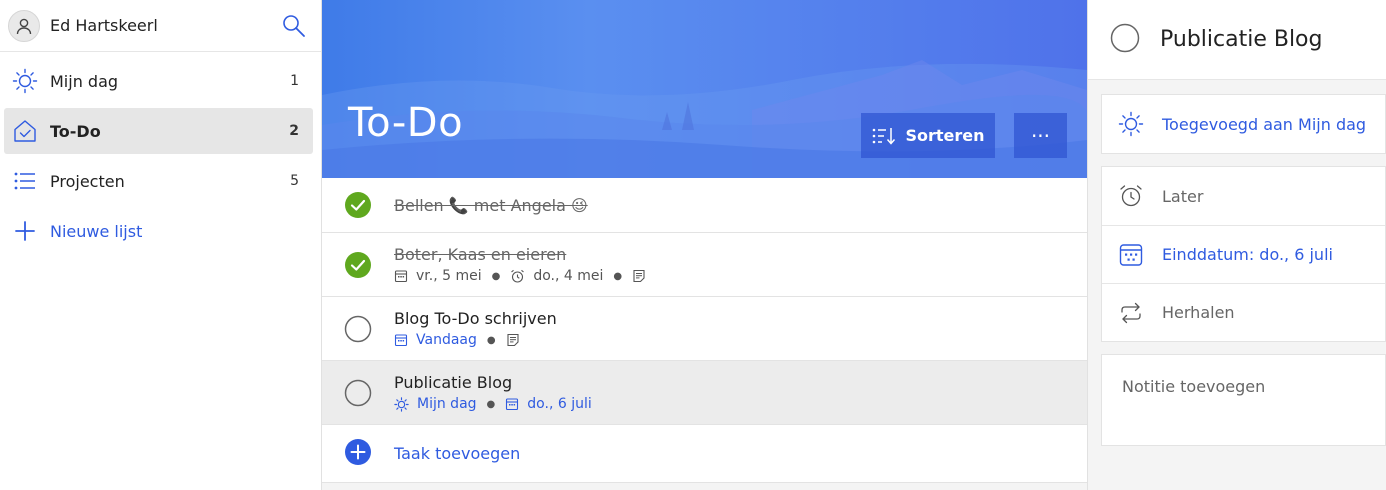  I want to click on reminder-label: Later, so click(1183, 196).